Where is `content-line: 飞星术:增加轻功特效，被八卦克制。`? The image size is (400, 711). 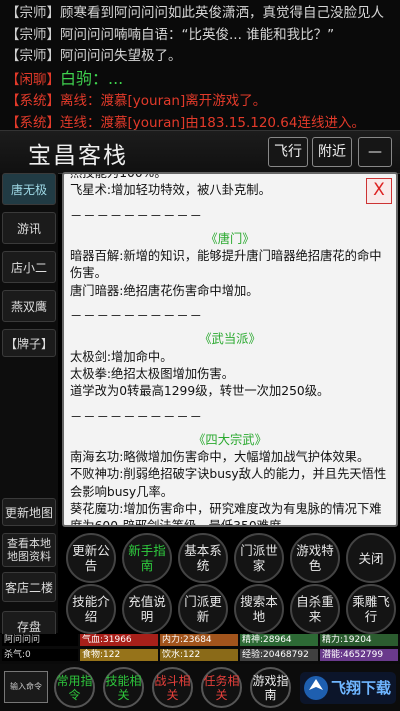
content-line: 飞星术:增加轻功特效，被八卦克制。 is located at coordinates (170, 190).